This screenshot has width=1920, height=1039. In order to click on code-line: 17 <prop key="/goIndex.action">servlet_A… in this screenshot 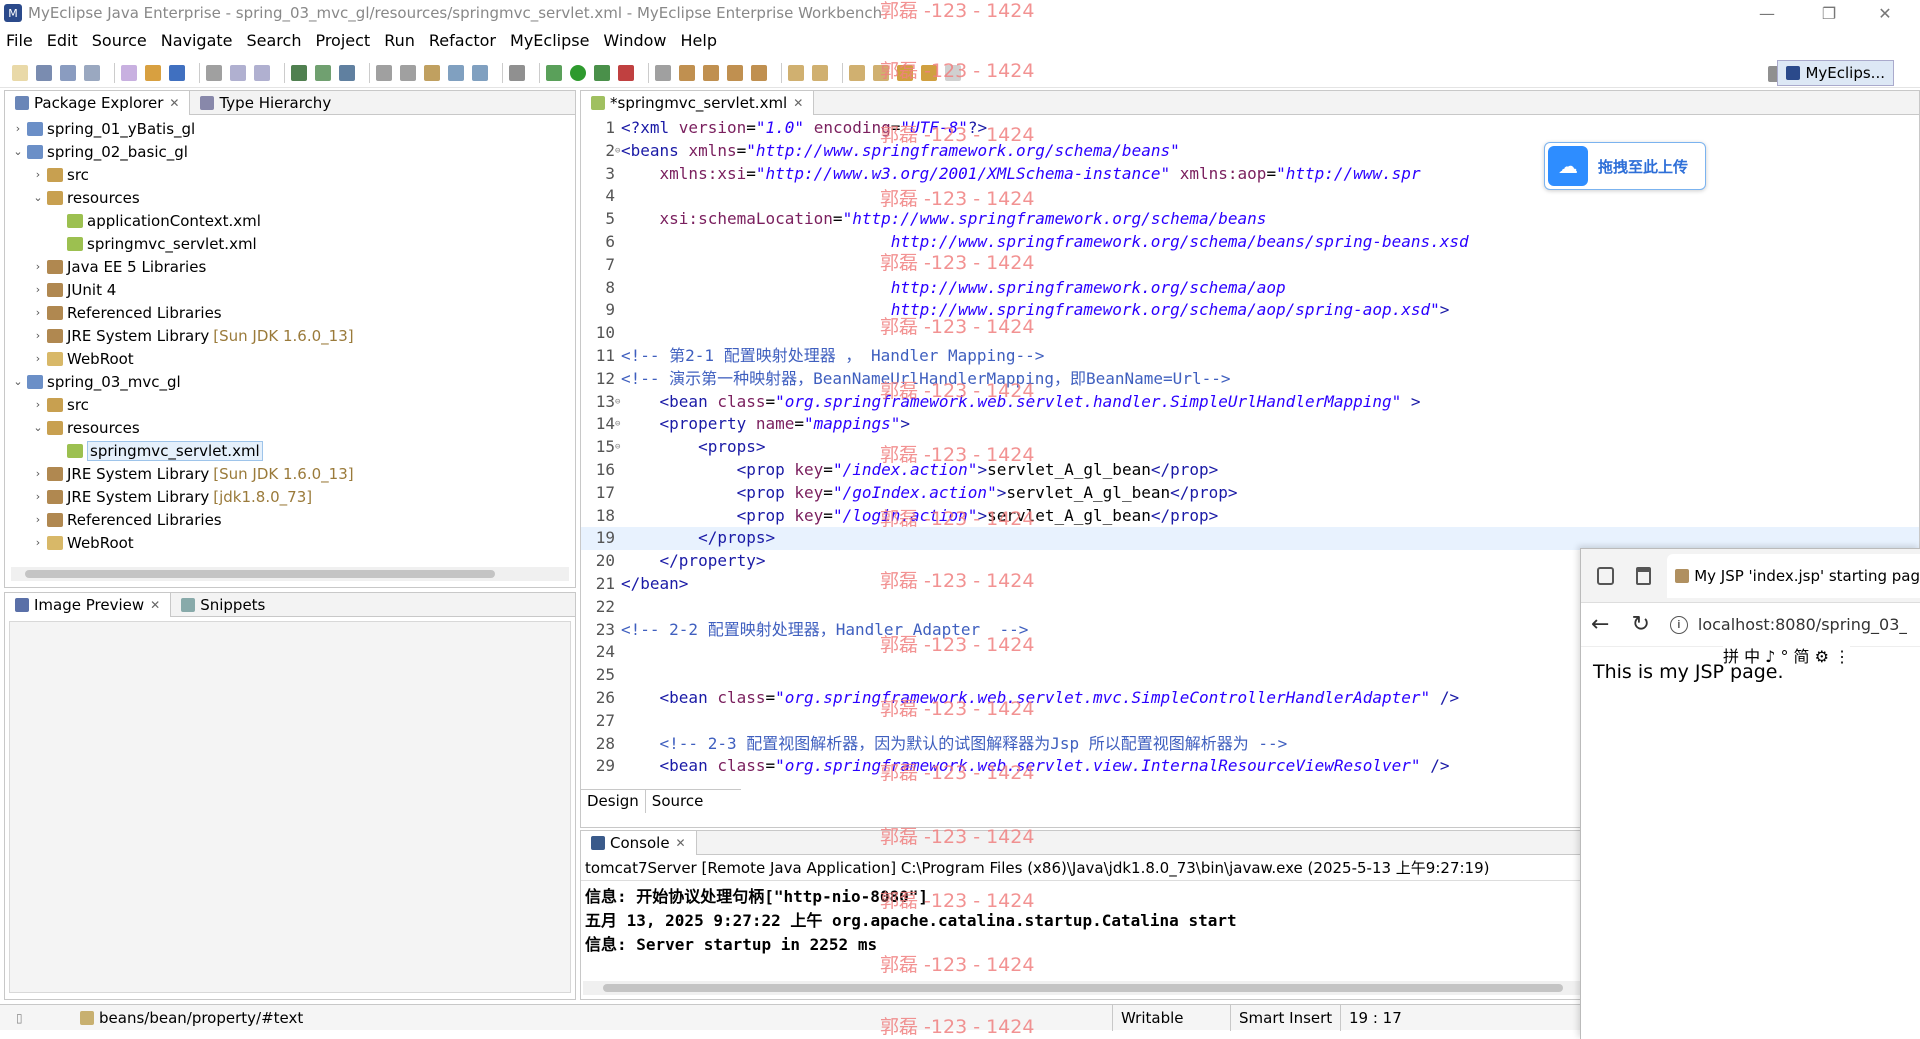, I will do `click(1250, 493)`.